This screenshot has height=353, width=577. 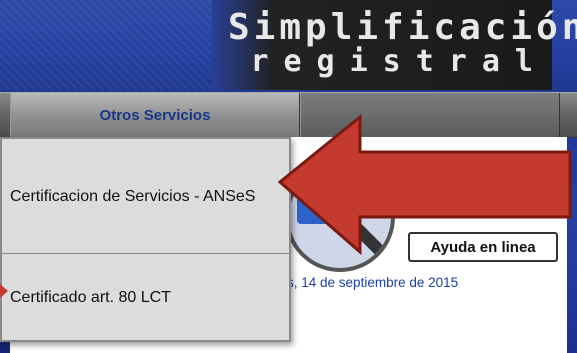 What do you see at coordinates (365, 282) in the screenshot?
I see `current-date-text: nes, 14 de septiembre de 2015` at bounding box center [365, 282].